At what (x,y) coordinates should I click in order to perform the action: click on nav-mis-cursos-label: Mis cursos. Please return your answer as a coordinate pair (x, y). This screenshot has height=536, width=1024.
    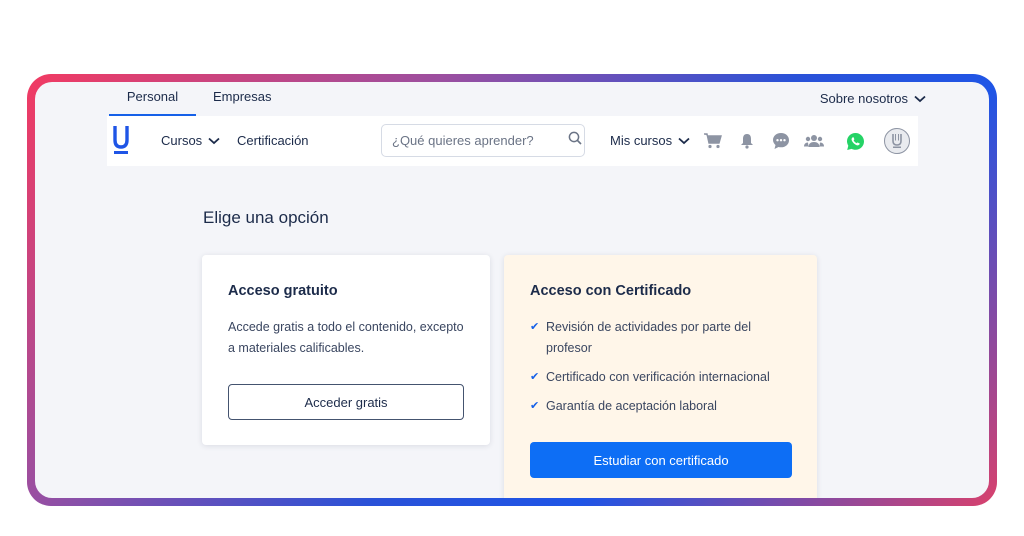
    Looking at the image, I should click on (641, 140).